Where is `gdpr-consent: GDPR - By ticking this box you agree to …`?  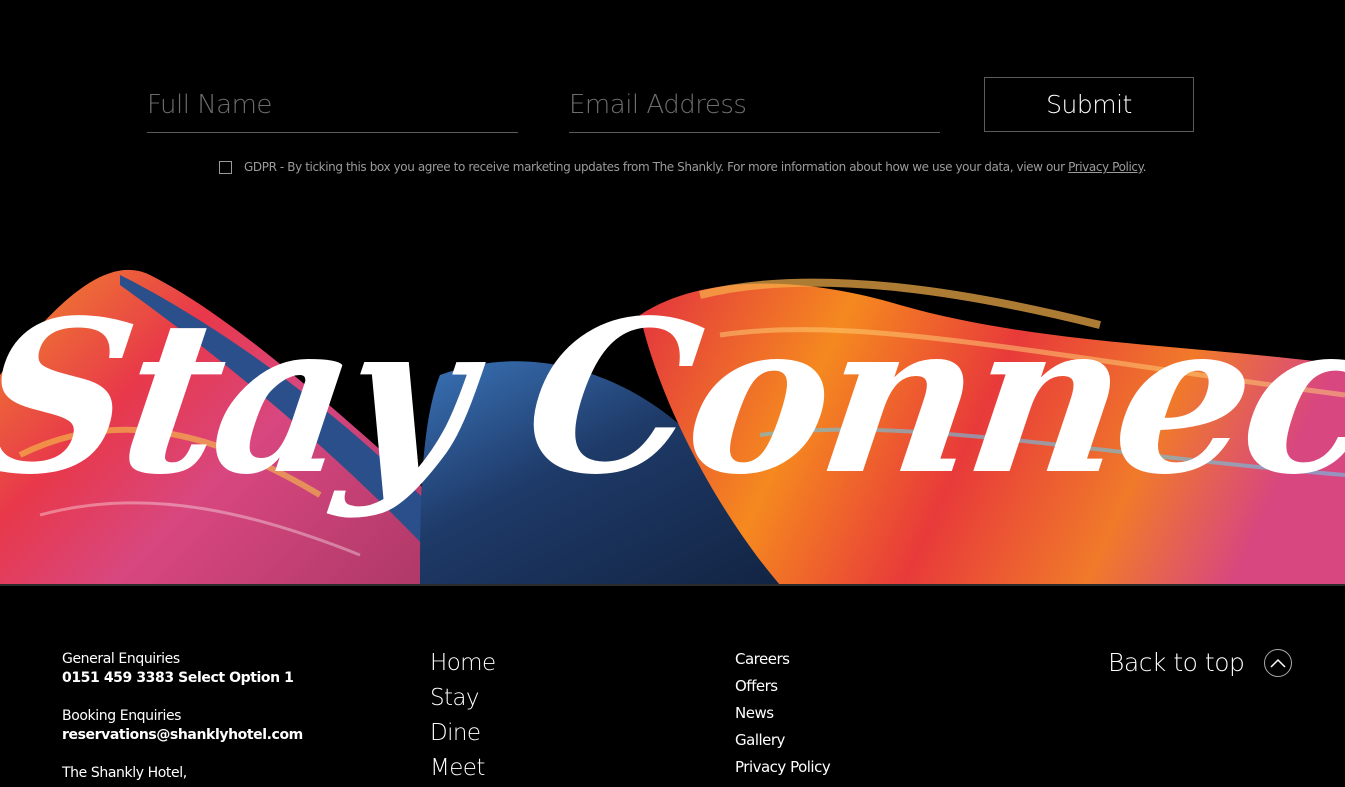
gdpr-consent: GDPR - By ticking this box you agree to … is located at coordinates (682, 167).